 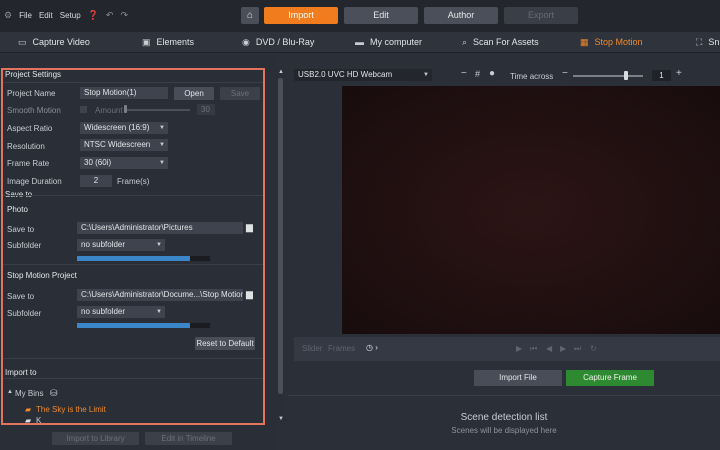 I want to click on resolution-dropdown: NTSC Widescreen ▼, so click(x=124, y=145).